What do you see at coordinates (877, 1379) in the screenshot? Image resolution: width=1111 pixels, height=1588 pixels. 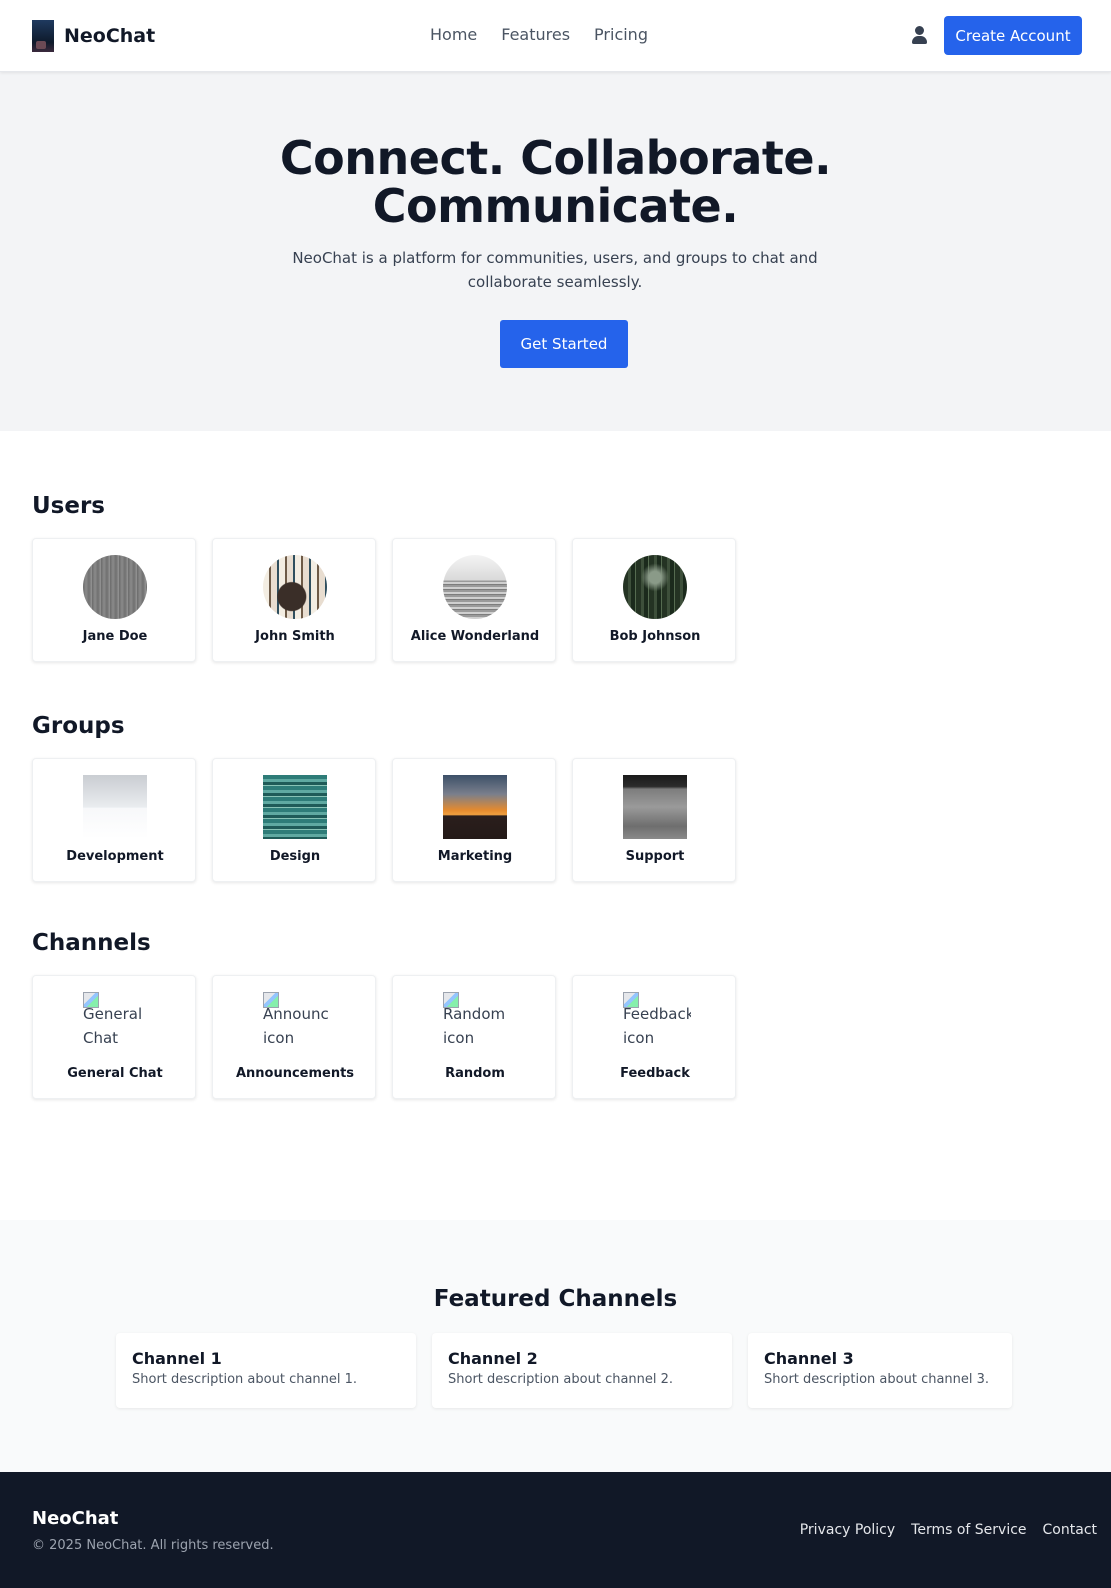 I see `featured-channel-desc: Short description about channel 3.` at bounding box center [877, 1379].